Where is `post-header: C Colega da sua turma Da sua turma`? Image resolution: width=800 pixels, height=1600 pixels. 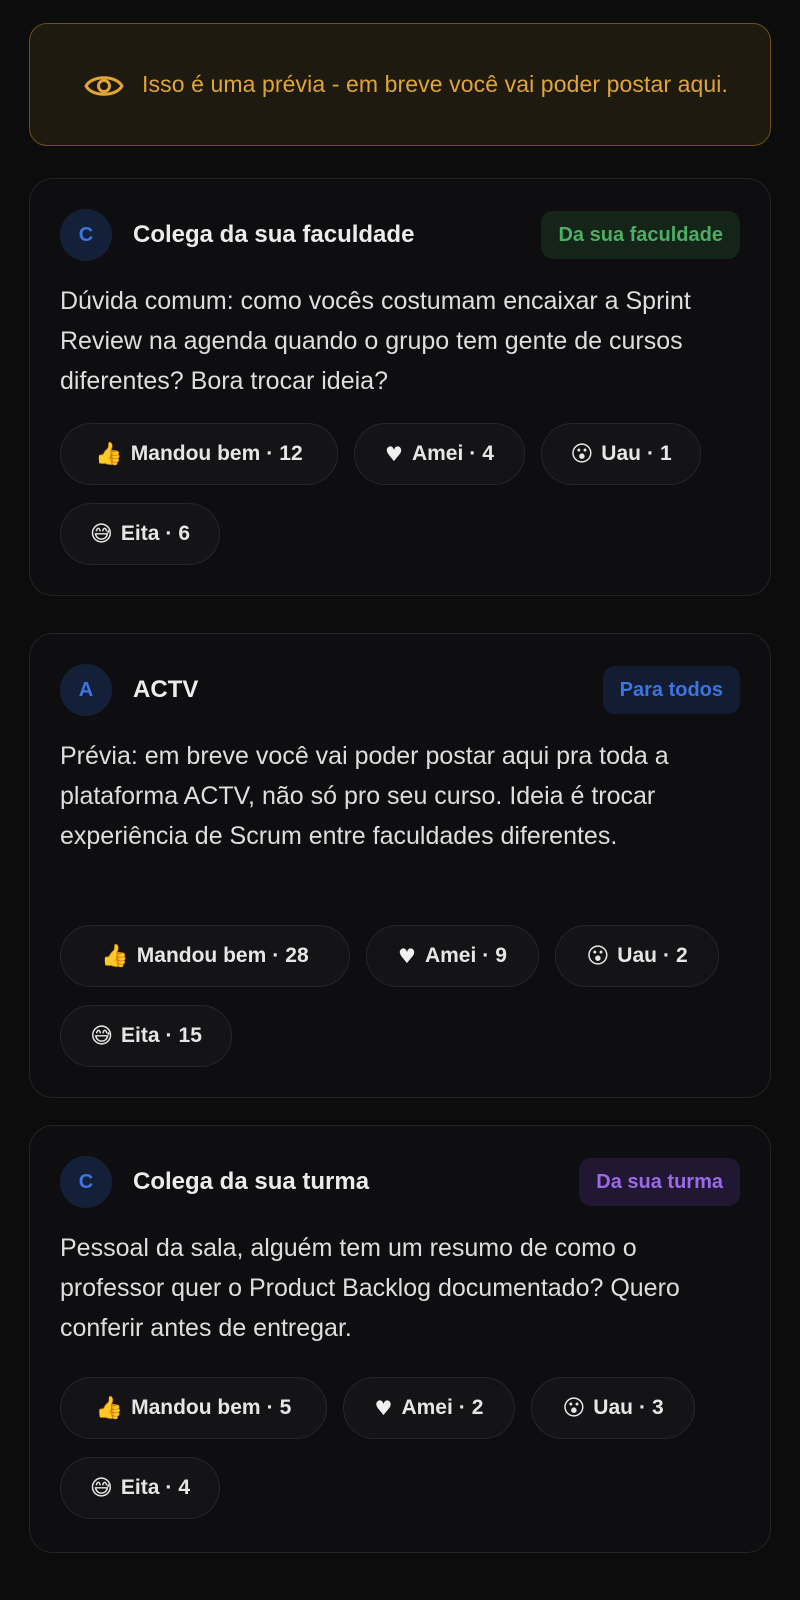
post-header: C Colega da sua turma Da sua turma is located at coordinates (400, 1182).